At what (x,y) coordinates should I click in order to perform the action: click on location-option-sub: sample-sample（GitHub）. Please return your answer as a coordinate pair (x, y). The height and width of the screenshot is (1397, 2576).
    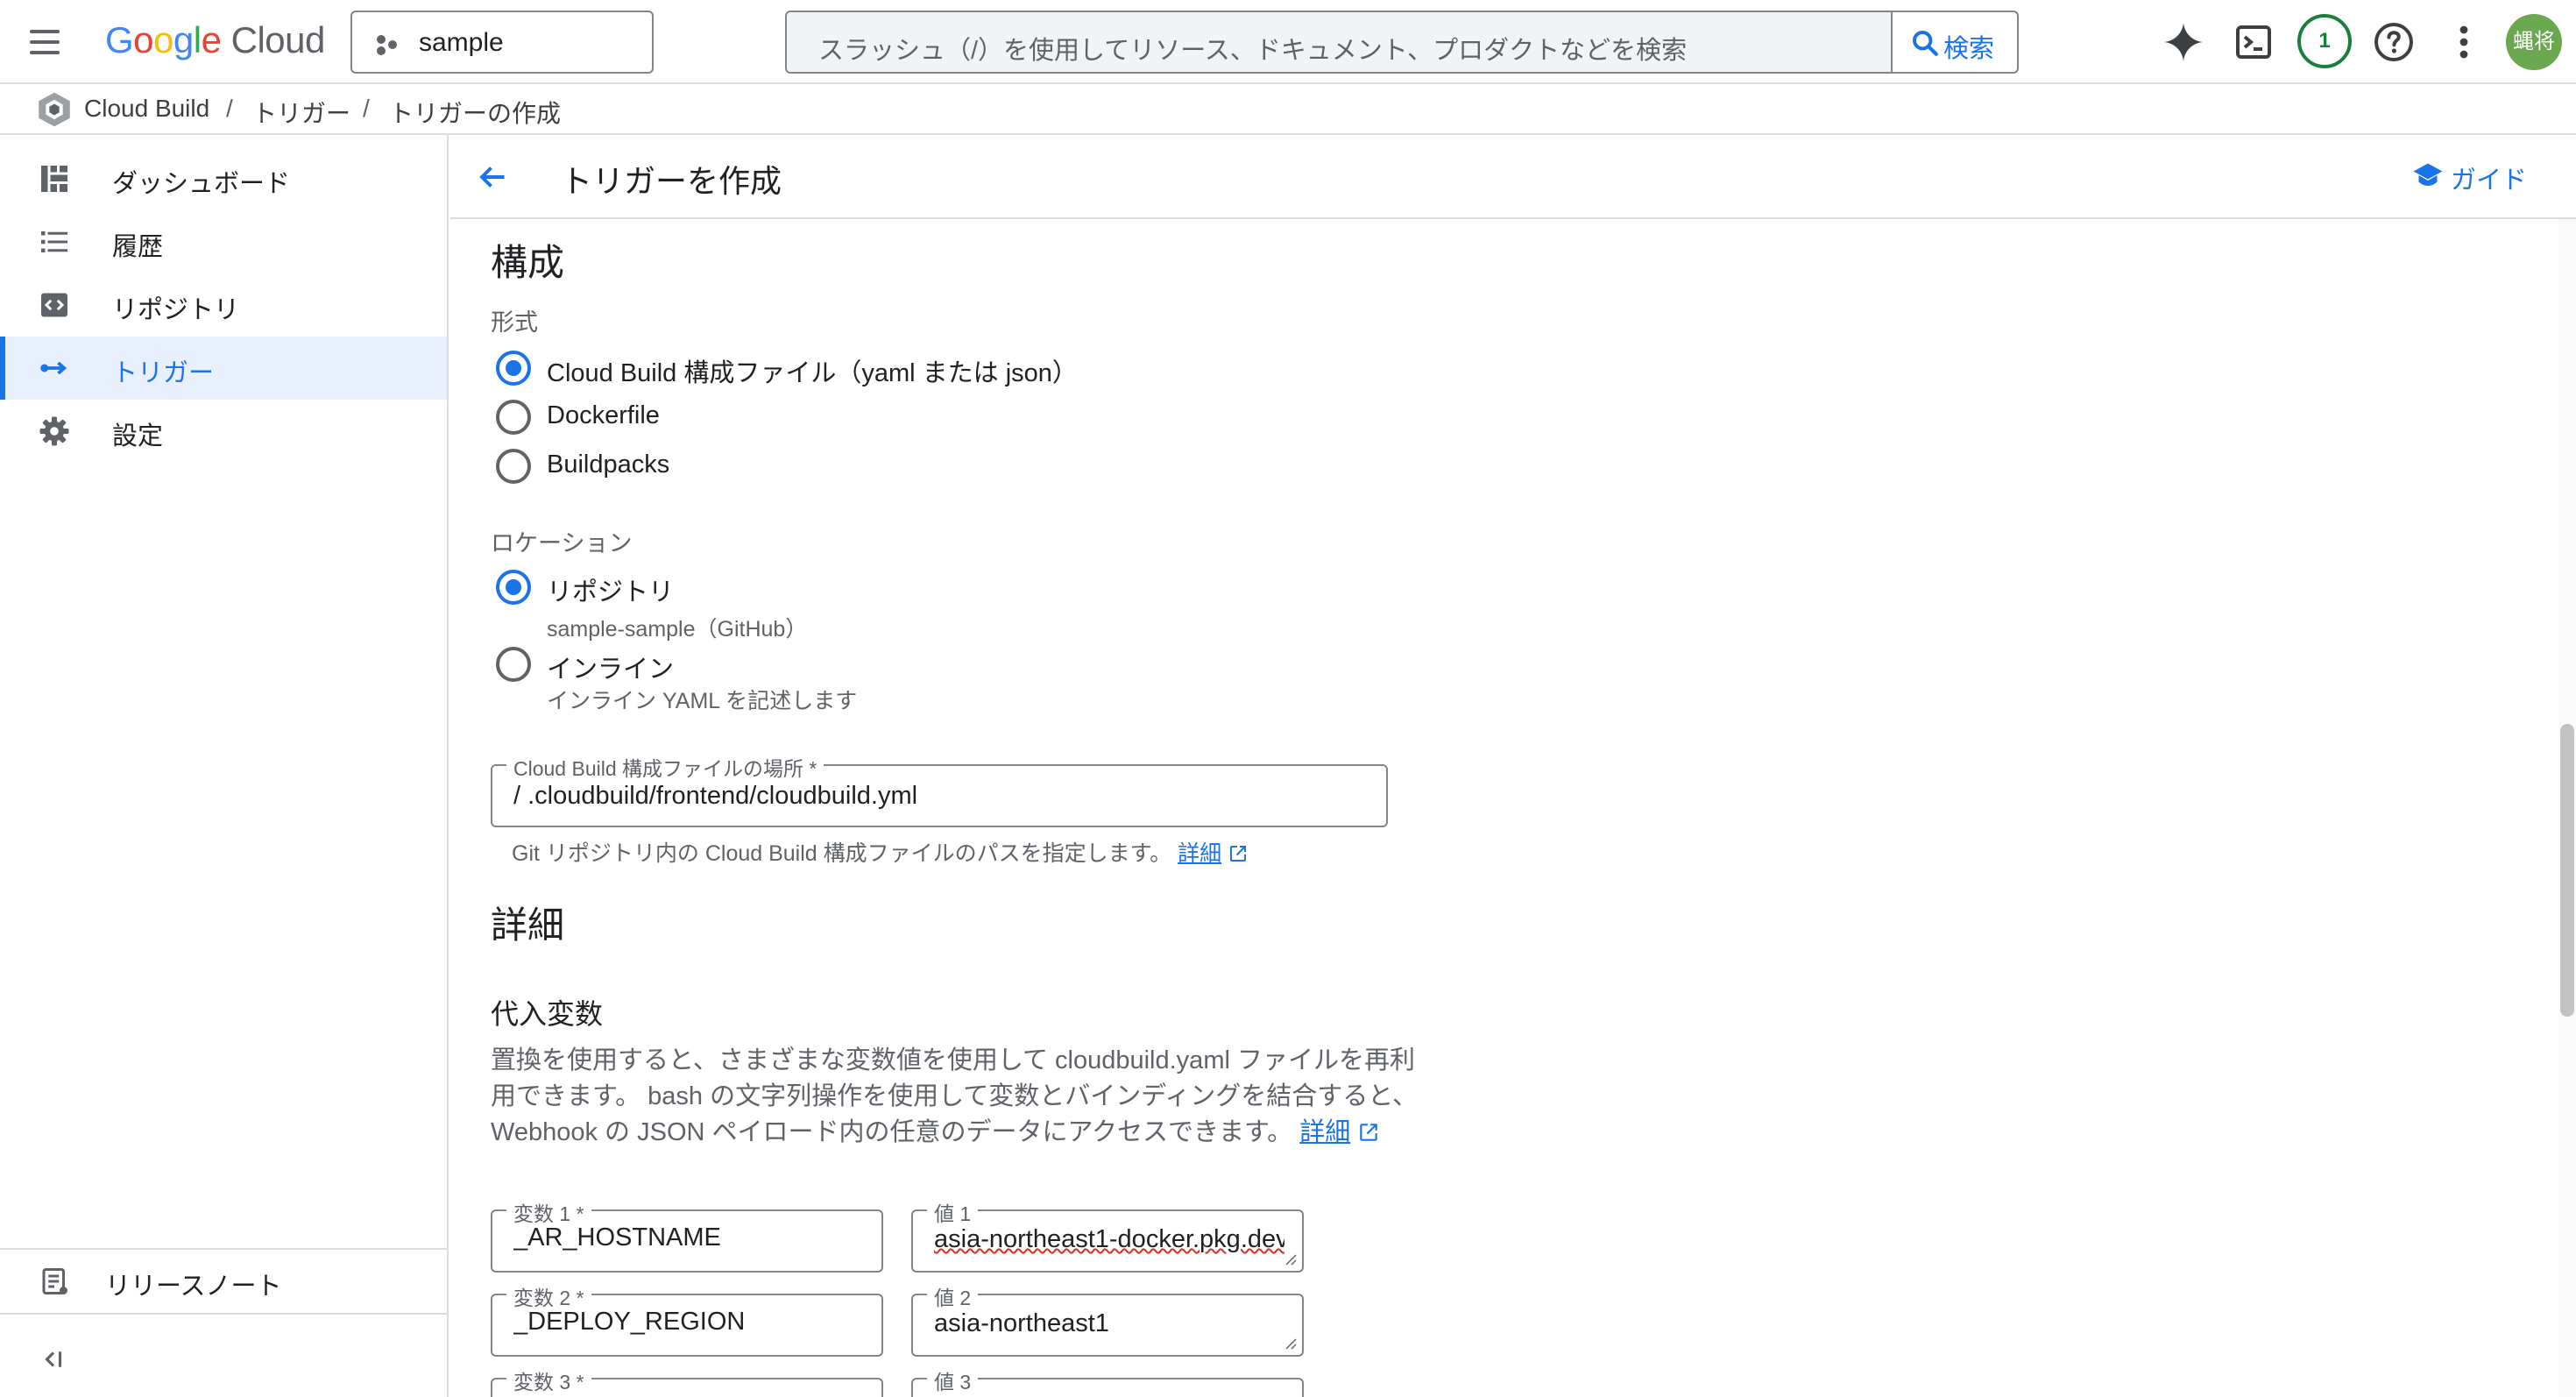
    Looking at the image, I should click on (677, 629).